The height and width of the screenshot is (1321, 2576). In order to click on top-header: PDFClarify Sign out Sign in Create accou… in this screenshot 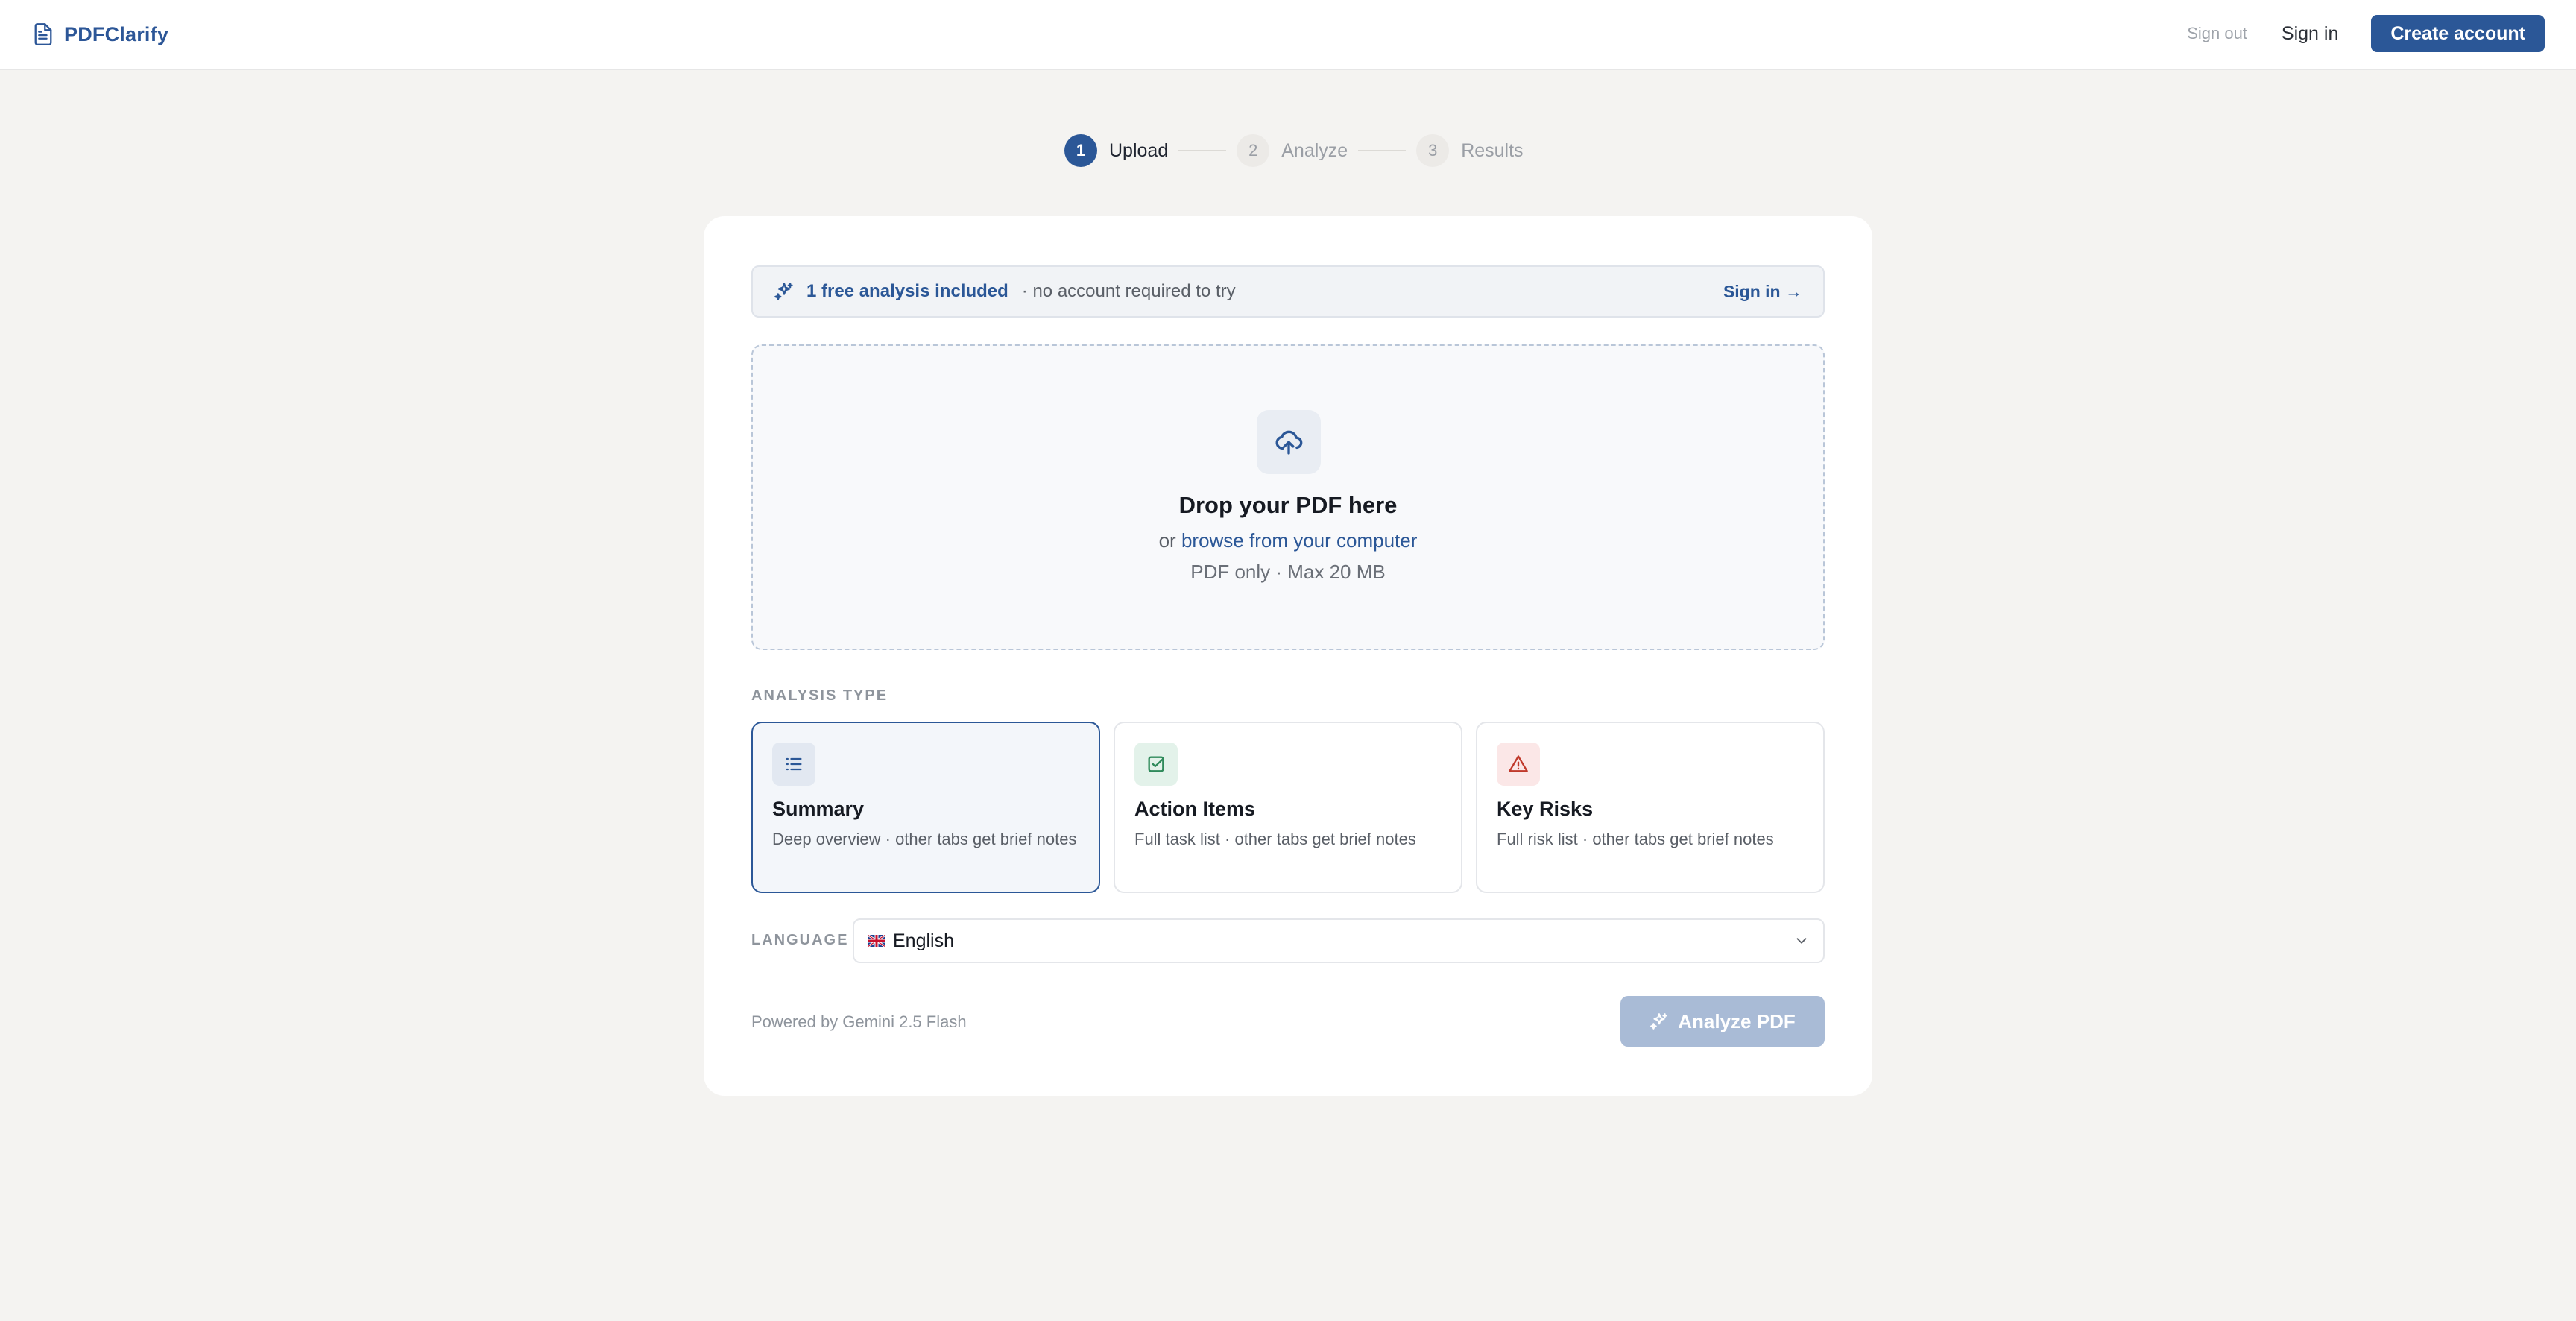, I will do `click(1288, 35)`.